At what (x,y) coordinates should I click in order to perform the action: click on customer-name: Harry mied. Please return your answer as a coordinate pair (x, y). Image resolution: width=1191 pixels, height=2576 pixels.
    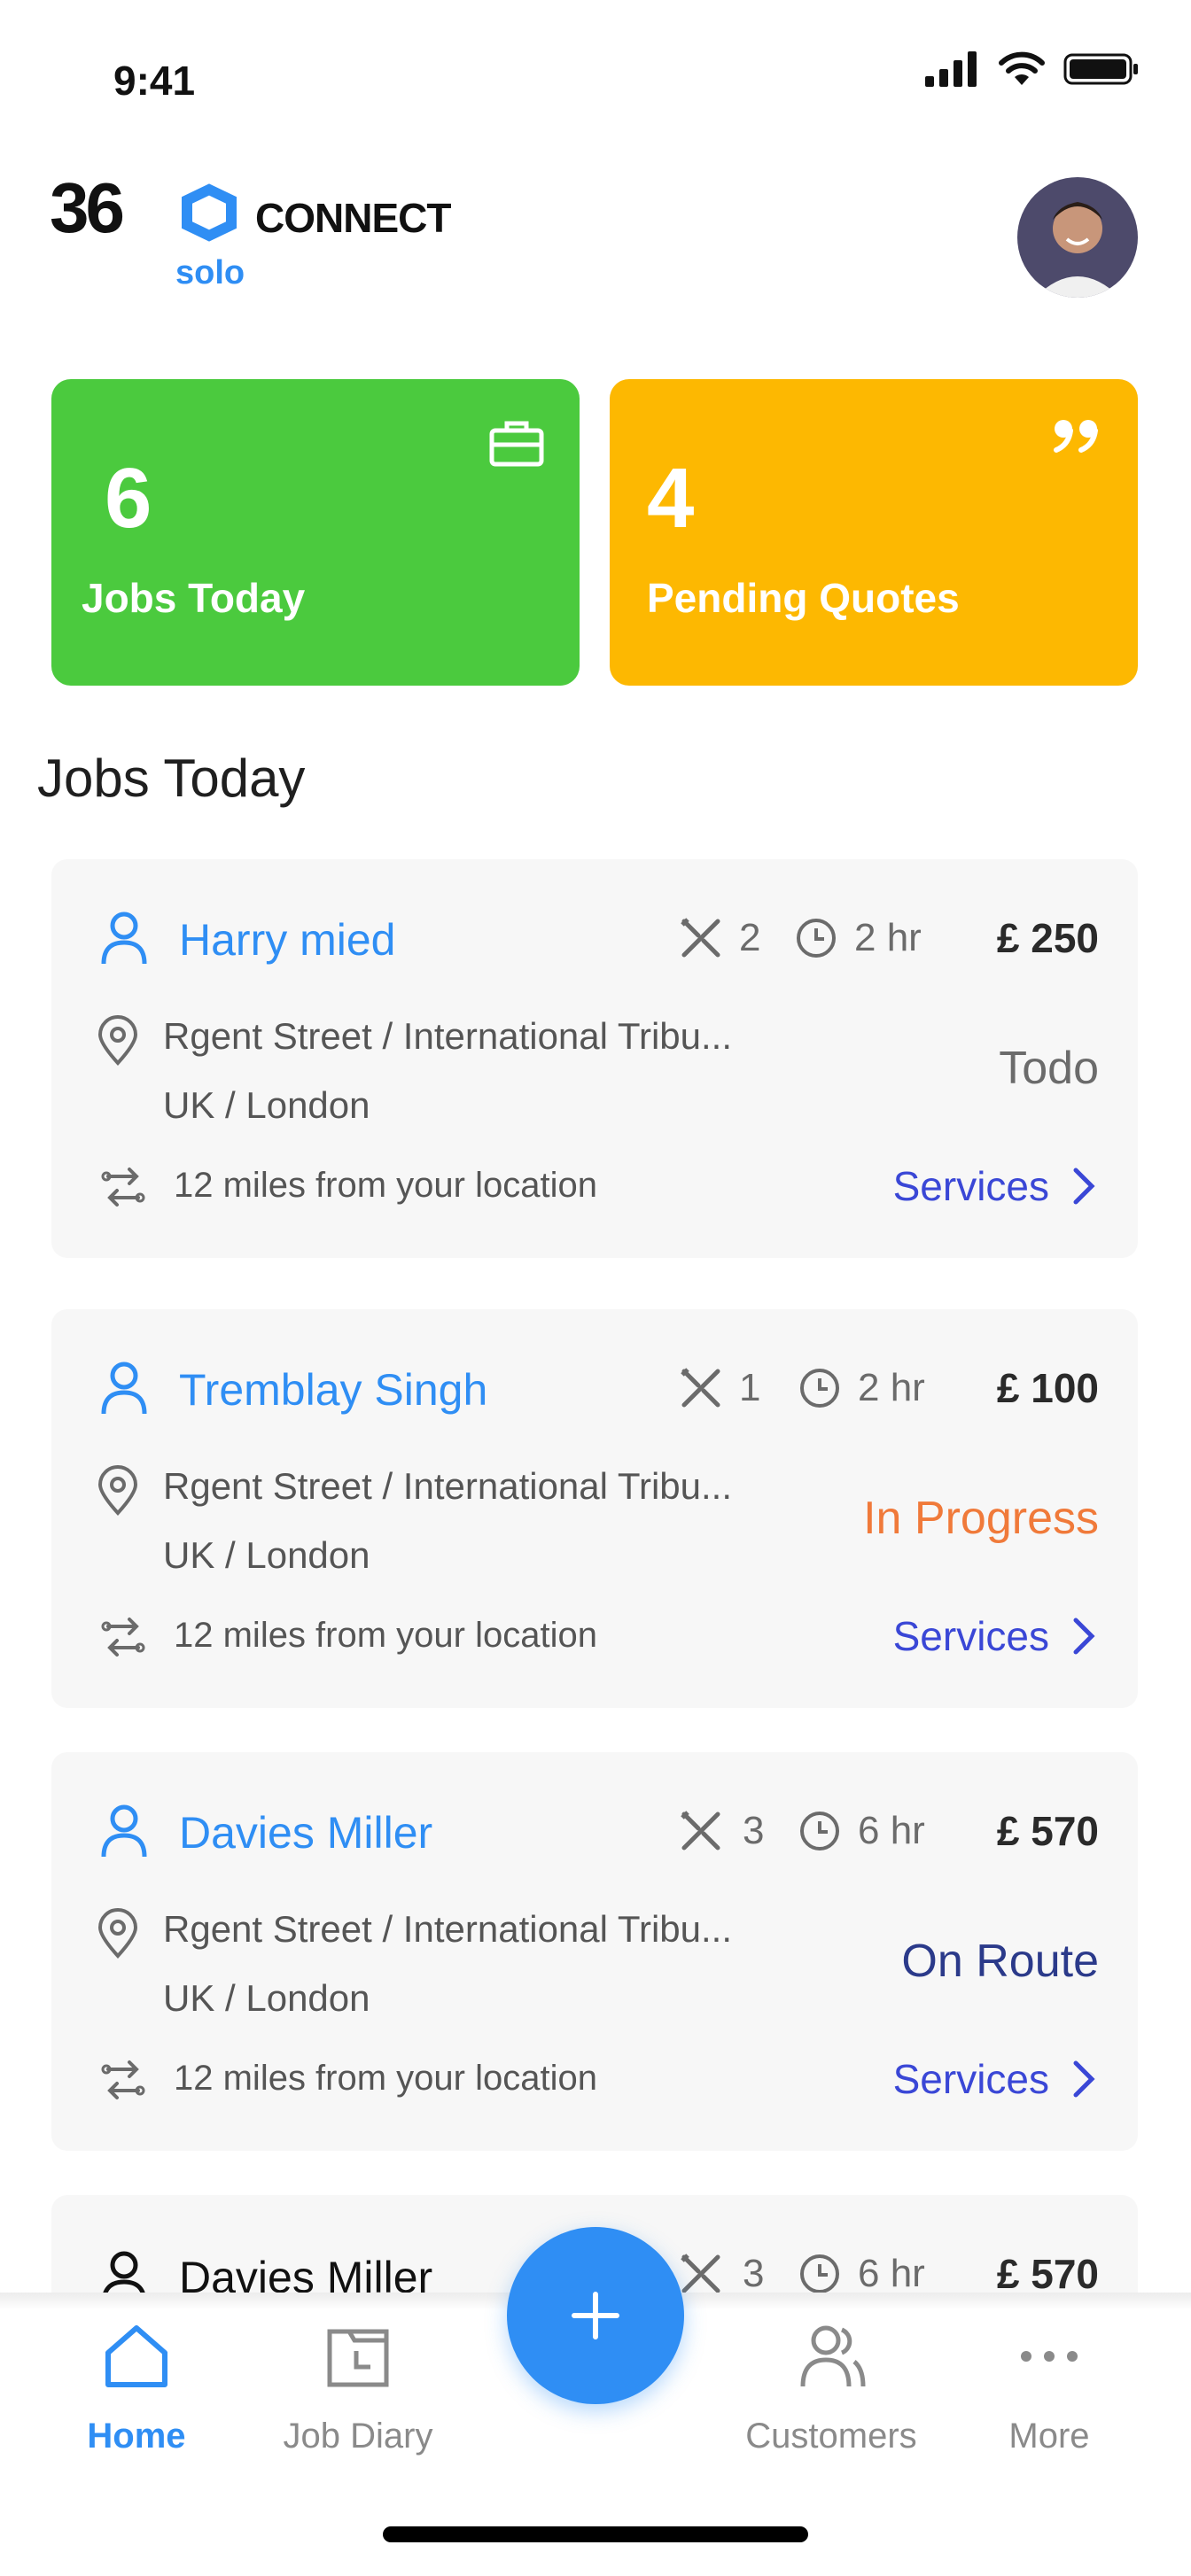
    Looking at the image, I should click on (287, 940).